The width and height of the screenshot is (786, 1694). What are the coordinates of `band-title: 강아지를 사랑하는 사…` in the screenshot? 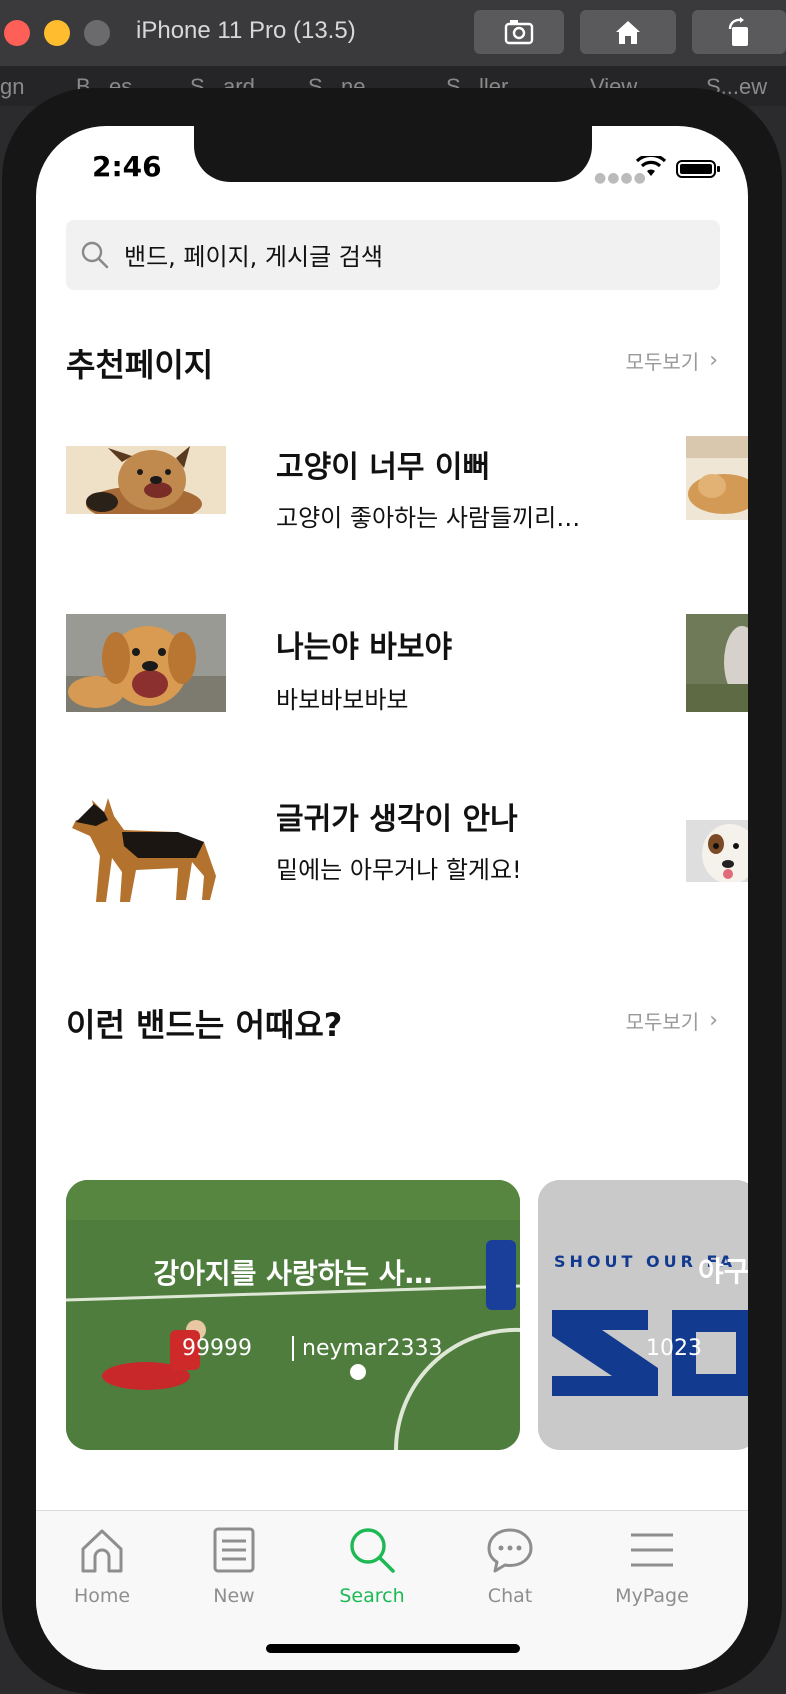 It's located at (293, 1273).